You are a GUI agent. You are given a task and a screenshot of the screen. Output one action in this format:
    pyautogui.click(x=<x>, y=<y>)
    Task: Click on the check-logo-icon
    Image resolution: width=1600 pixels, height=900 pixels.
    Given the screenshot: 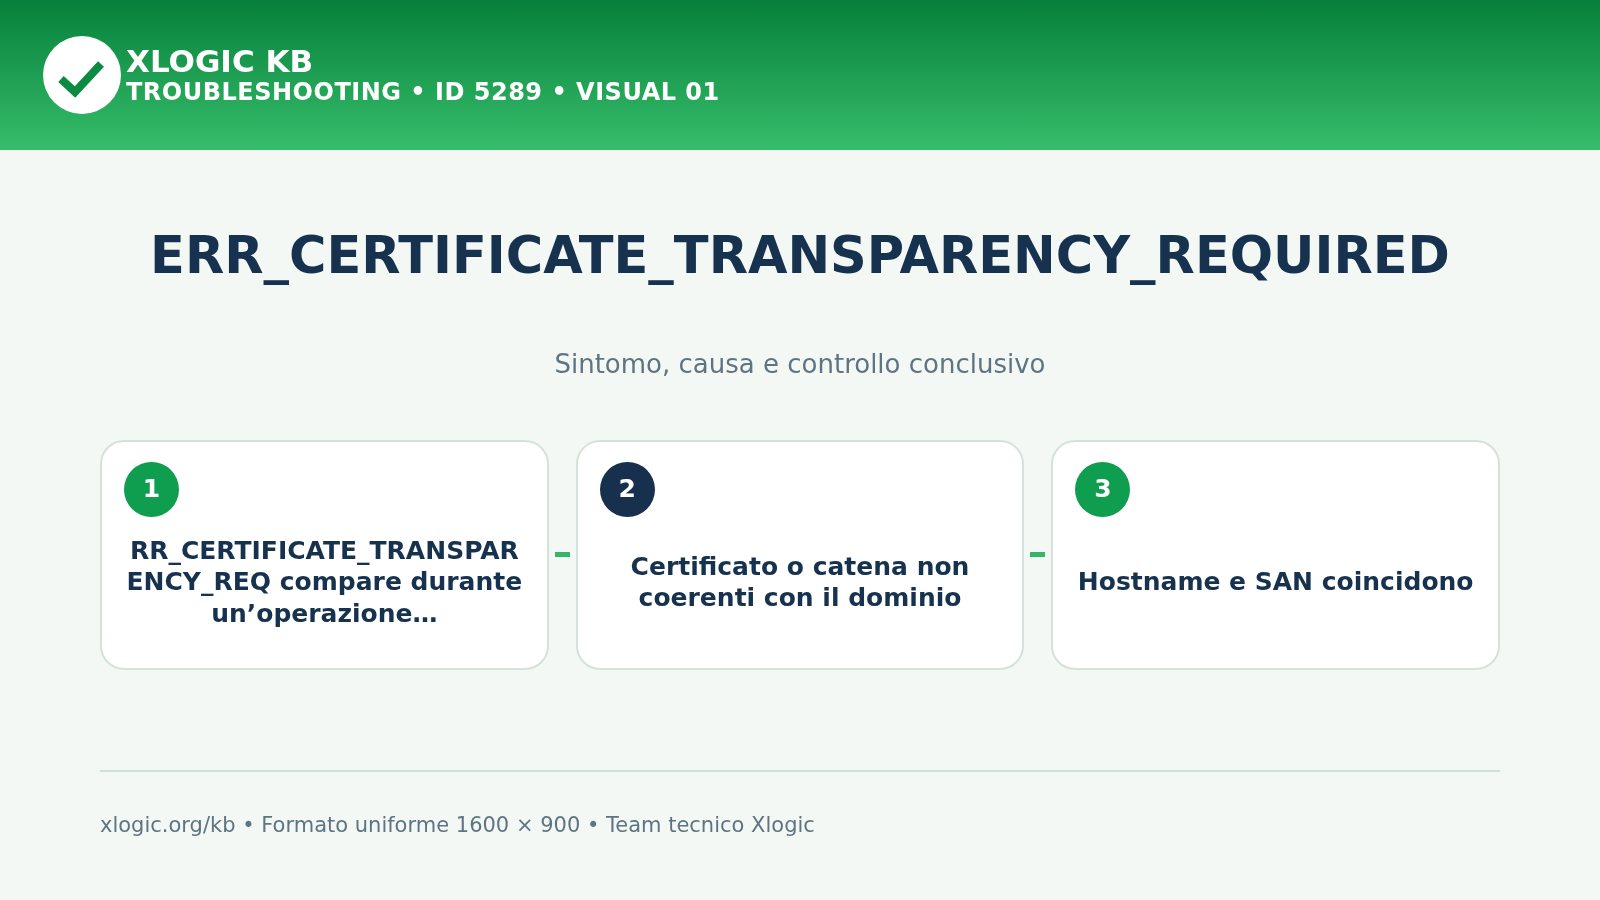 What is the action you would take?
    pyautogui.click(x=82, y=75)
    